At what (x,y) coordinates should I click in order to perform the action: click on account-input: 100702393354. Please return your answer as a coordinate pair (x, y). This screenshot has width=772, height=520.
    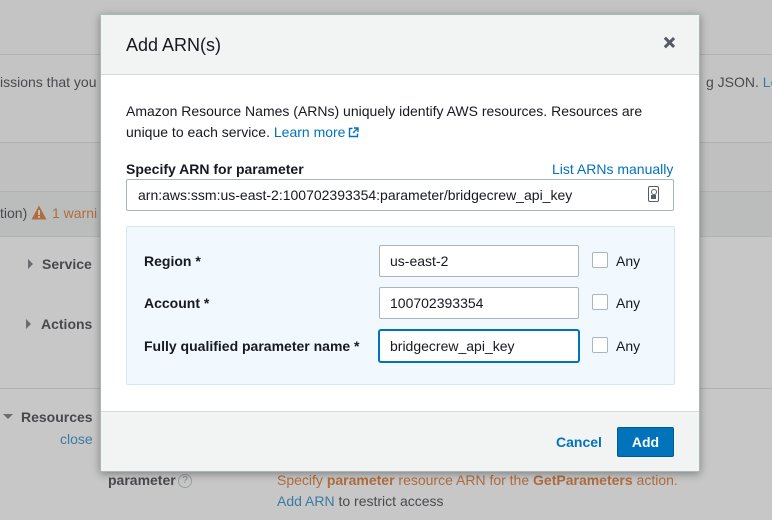
    Looking at the image, I should click on (479, 303).